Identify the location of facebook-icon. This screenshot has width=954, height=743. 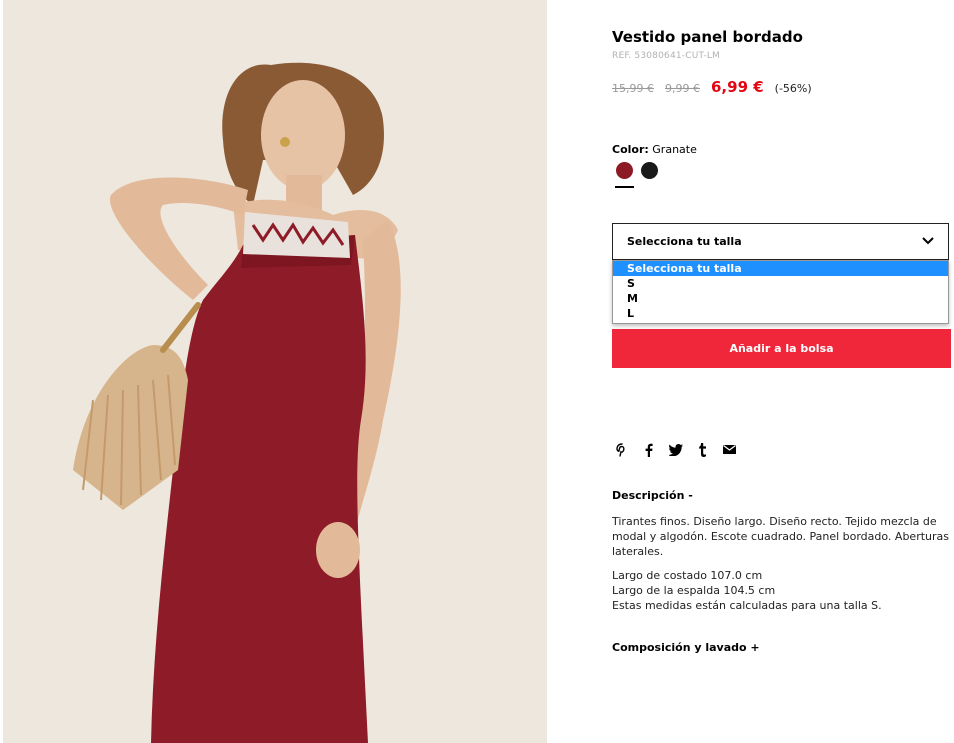
(648, 449).